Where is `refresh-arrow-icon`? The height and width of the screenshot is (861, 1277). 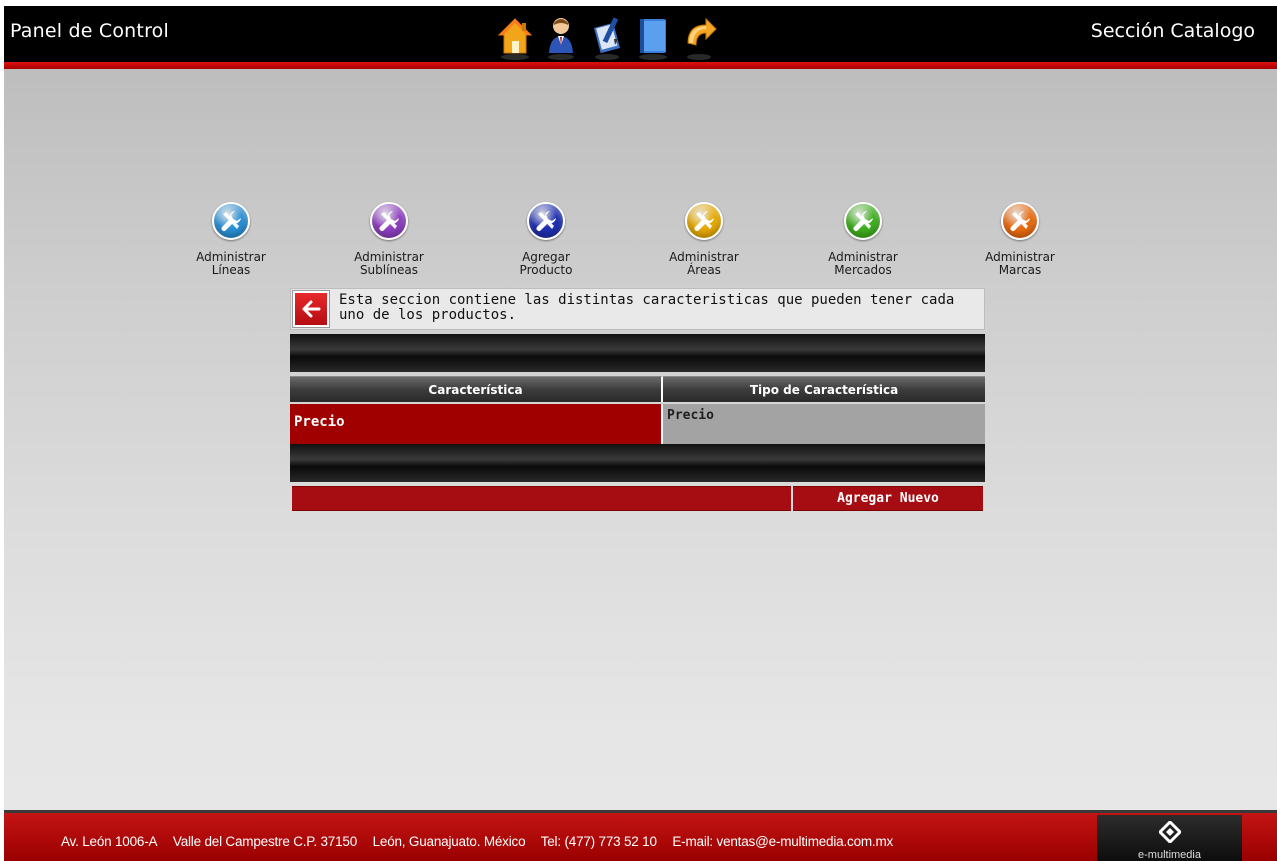 refresh-arrow-icon is located at coordinates (699, 37).